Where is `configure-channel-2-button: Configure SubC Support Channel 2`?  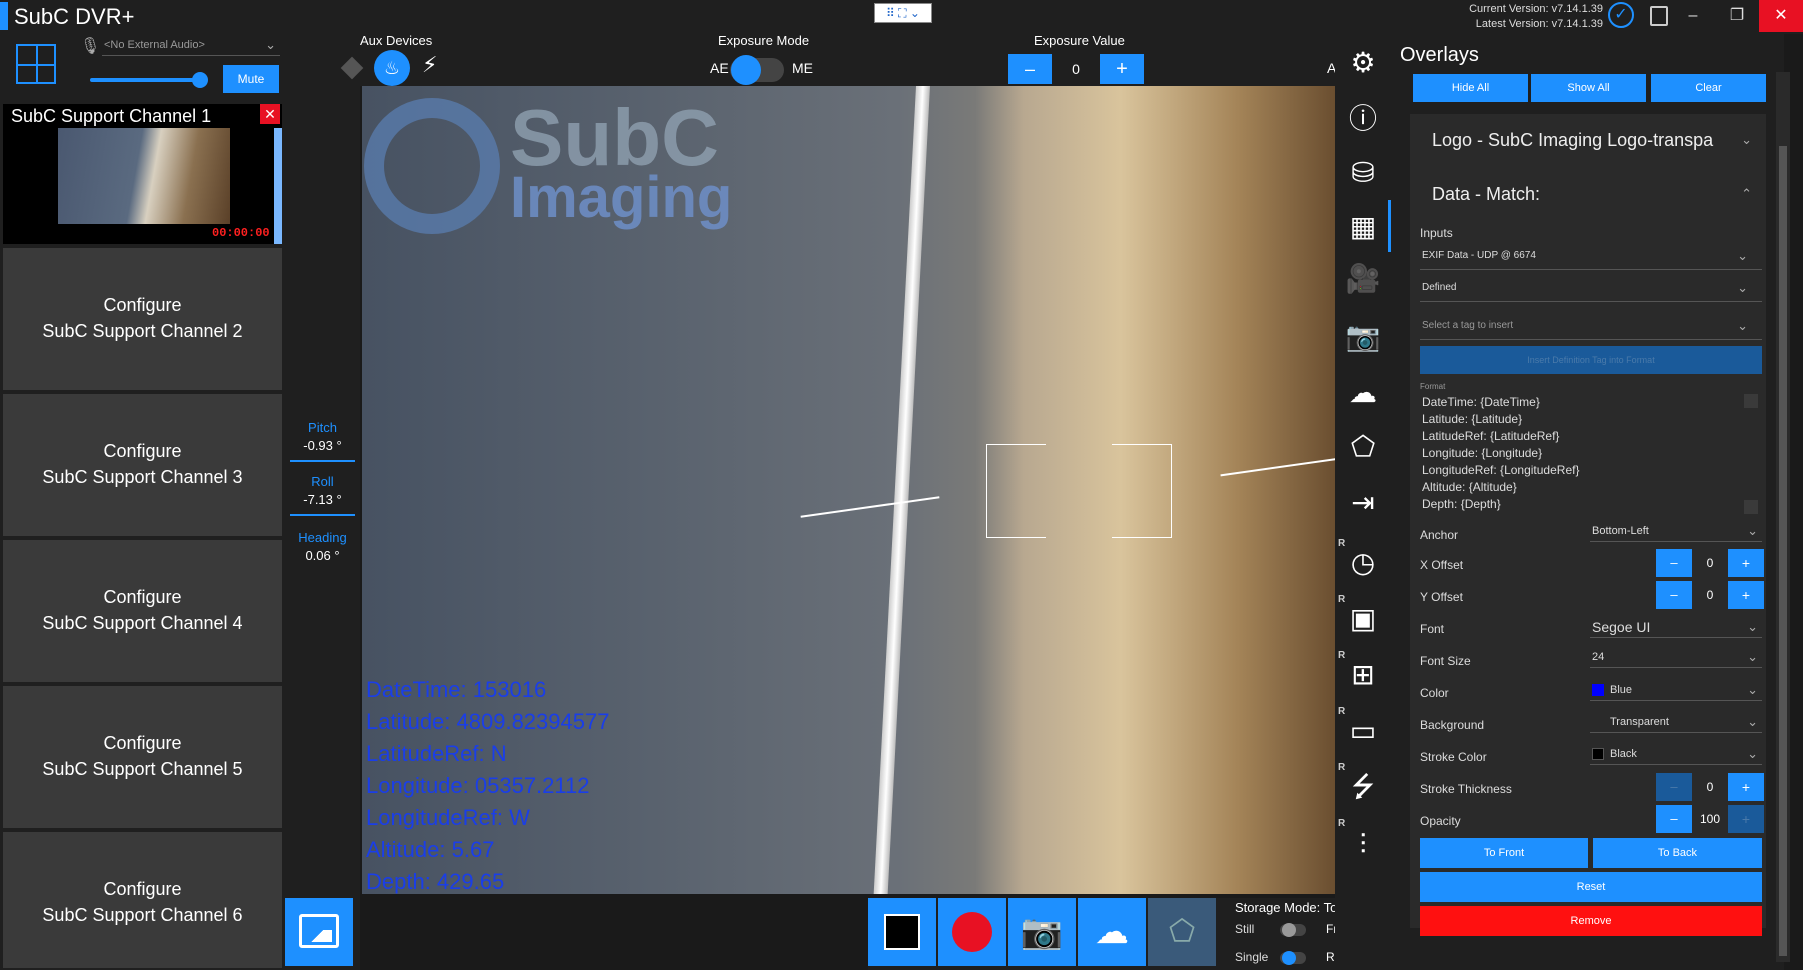
configure-channel-2-button: Configure SubC Support Channel 2 is located at coordinates (142, 319).